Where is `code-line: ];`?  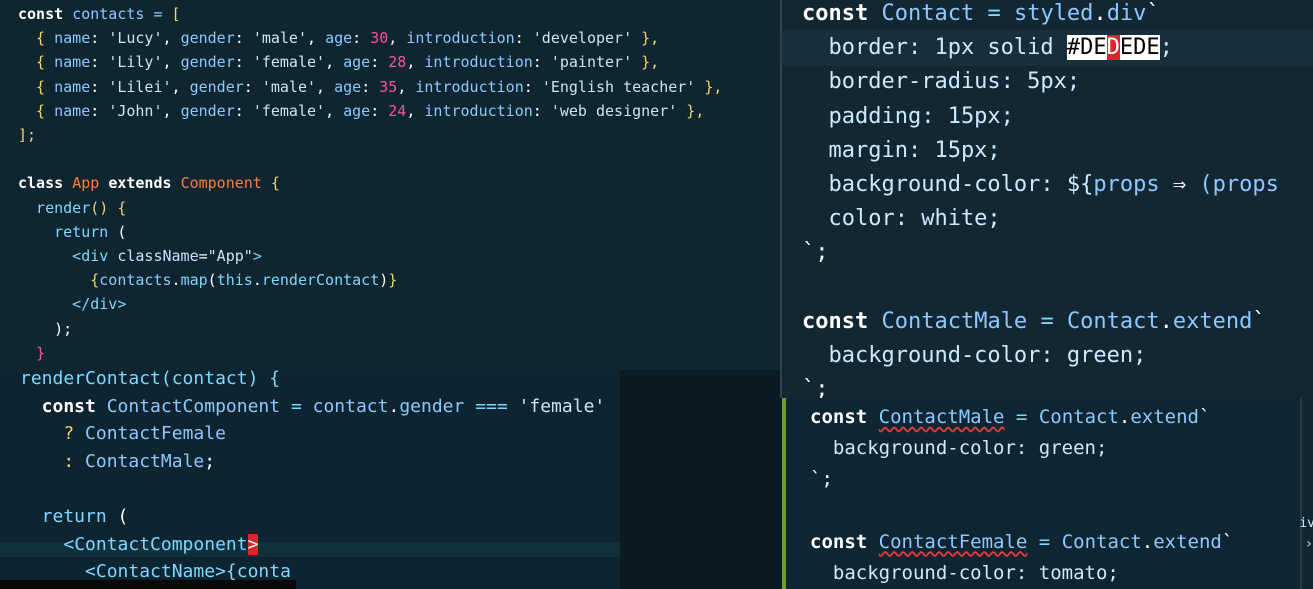
code-line: ]; is located at coordinates (27, 135).